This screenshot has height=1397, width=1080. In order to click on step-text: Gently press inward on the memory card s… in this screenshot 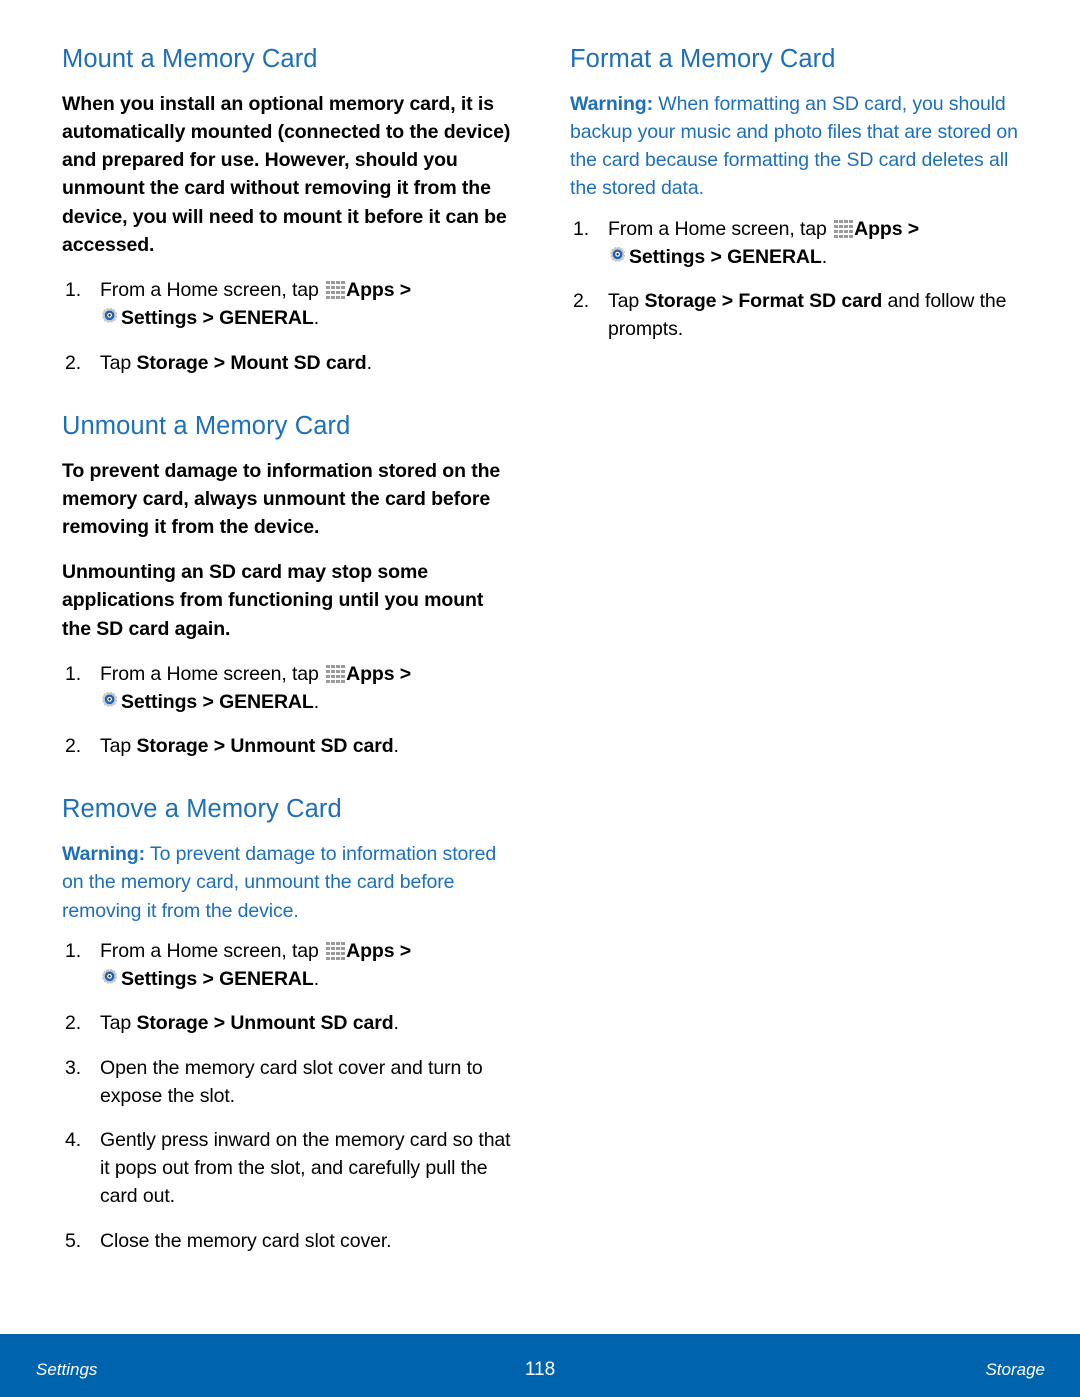, I will do `click(305, 1168)`.